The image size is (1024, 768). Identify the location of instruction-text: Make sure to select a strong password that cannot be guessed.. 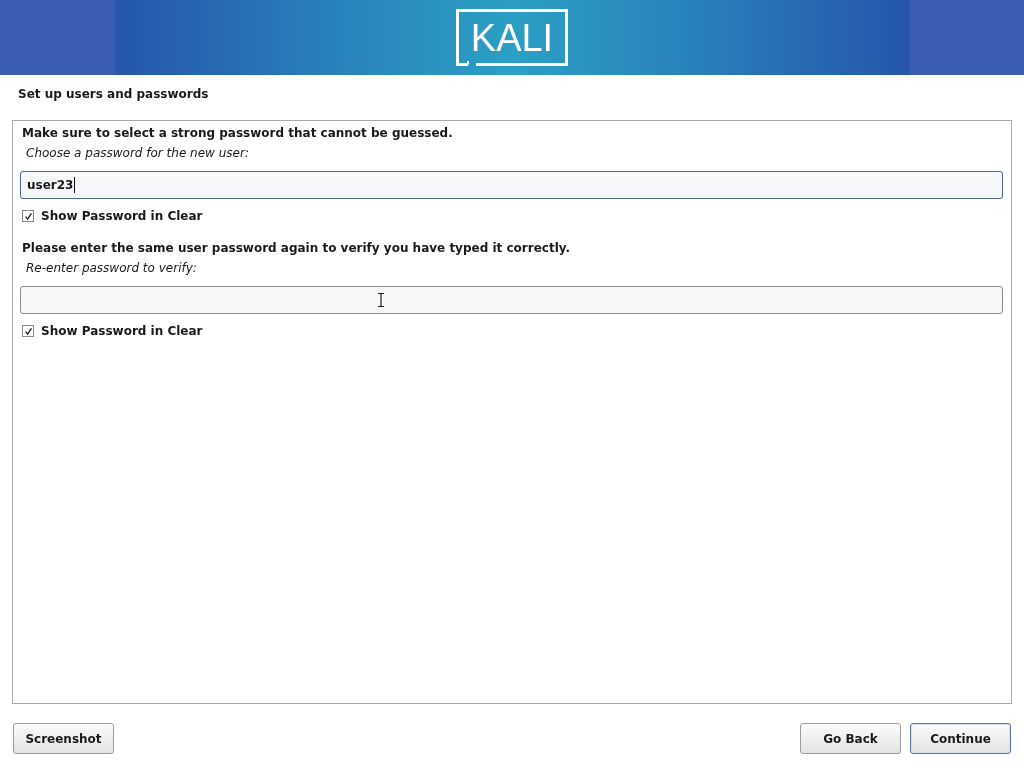
(238, 133).